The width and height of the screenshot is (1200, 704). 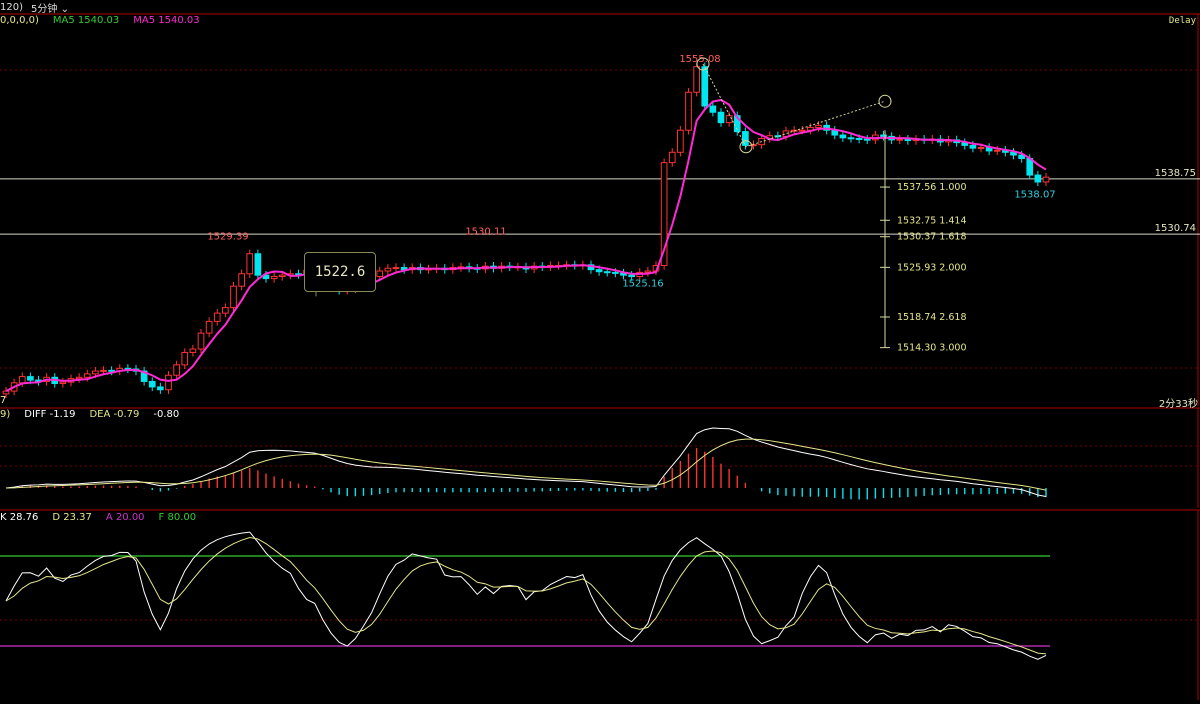 I want to click on fib-level-label: 1525.93 2.000, so click(x=932, y=267).